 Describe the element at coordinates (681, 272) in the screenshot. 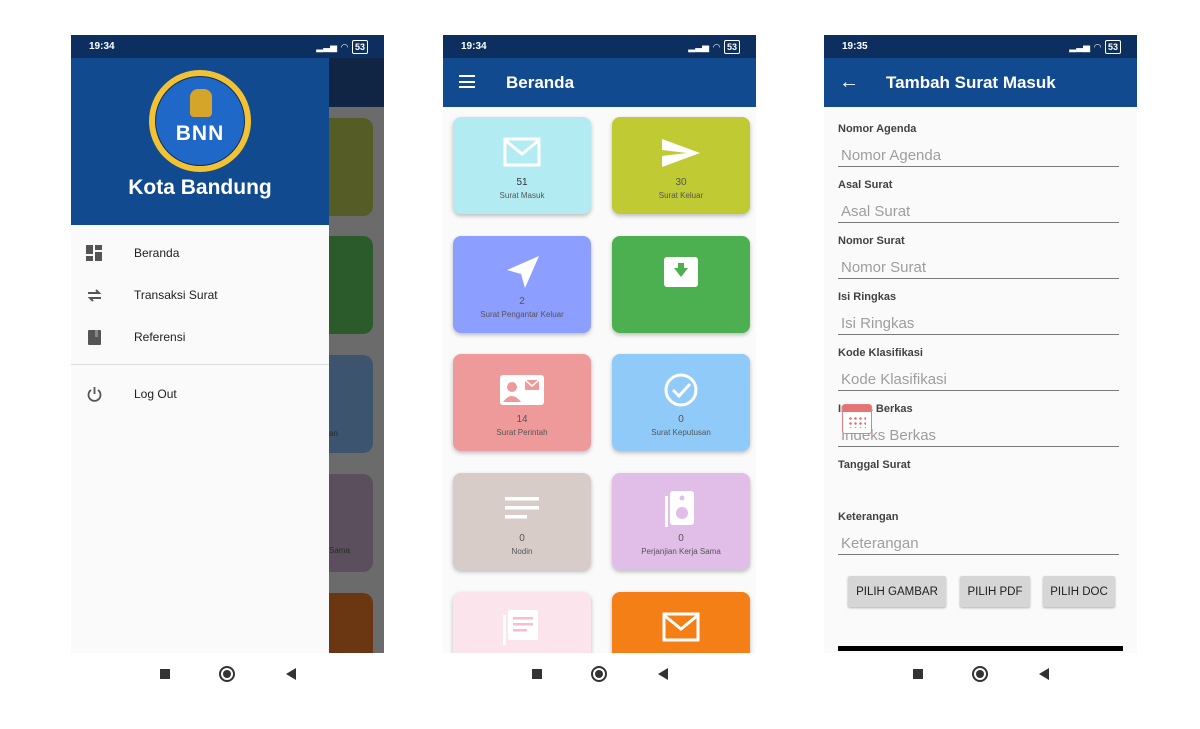

I see `archive-icon` at that location.